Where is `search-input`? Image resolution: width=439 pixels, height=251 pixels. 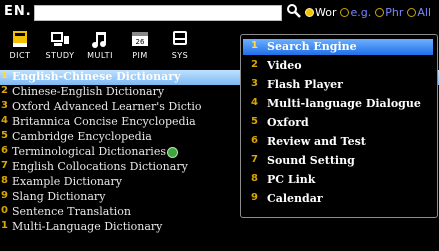
search-input is located at coordinates (158, 13).